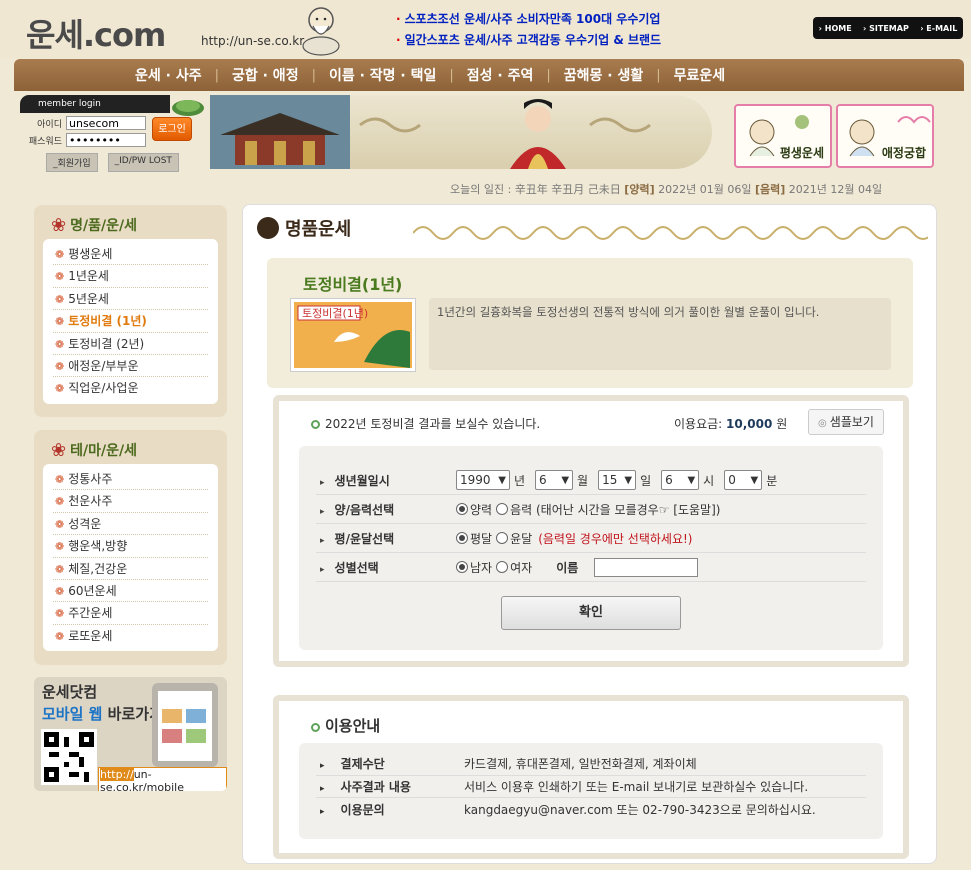  Describe the element at coordinates (130, 366) in the screenshot. I see `menu-love: ❁ 애정운/부부운` at that location.